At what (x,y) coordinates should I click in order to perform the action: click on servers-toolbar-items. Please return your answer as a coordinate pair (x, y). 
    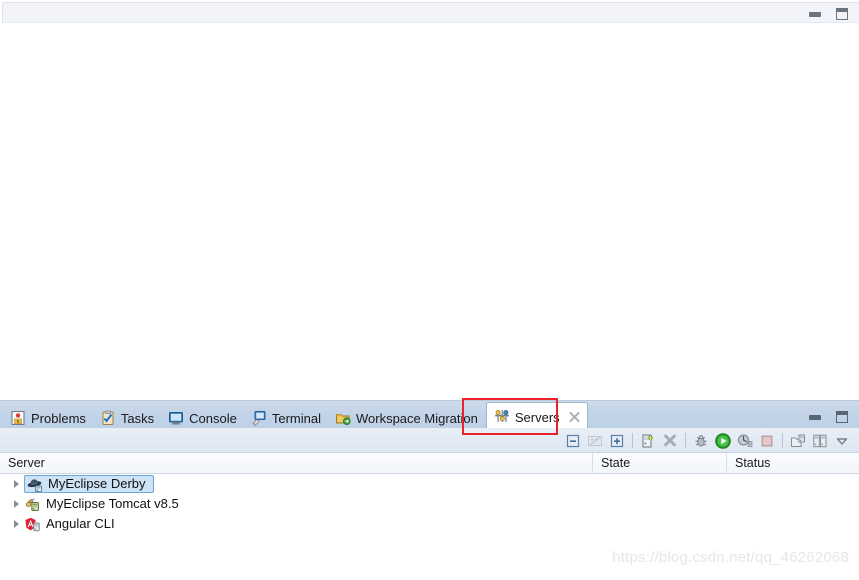
    Looking at the image, I should click on (707, 440).